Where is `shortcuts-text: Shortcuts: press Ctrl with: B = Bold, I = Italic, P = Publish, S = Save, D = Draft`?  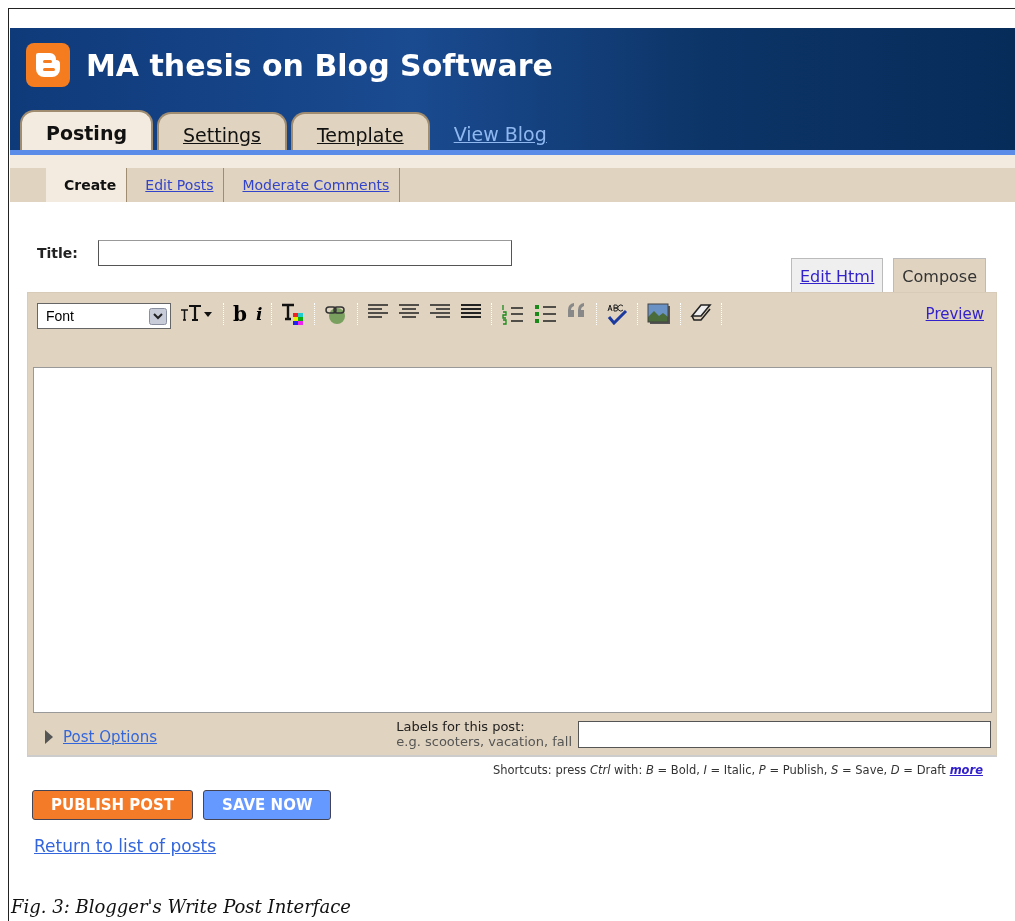
shortcuts-text: Shortcuts: press Ctrl with: B = Bold, I = Italic, P = Publish, S = Save, D = Draft is located at coordinates (719, 770).